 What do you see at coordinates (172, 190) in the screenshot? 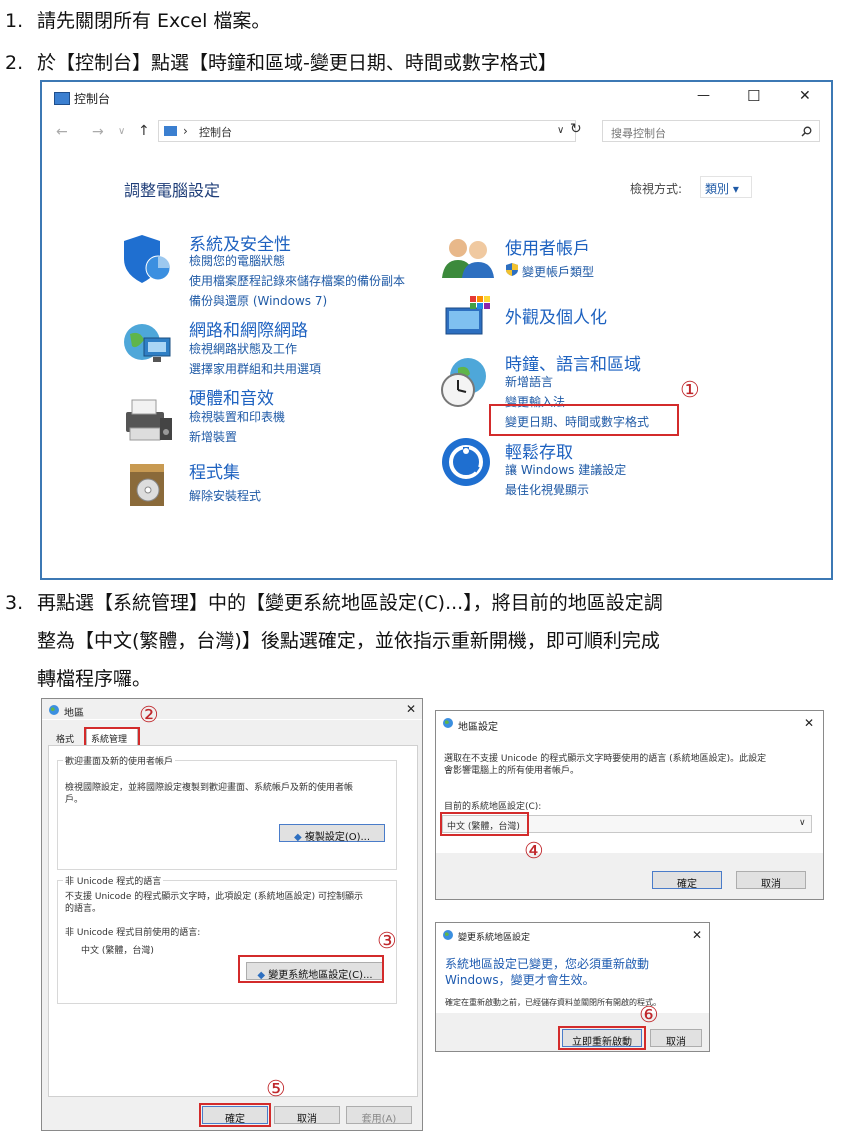
I see `page-heading: 調整電腦設定` at bounding box center [172, 190].